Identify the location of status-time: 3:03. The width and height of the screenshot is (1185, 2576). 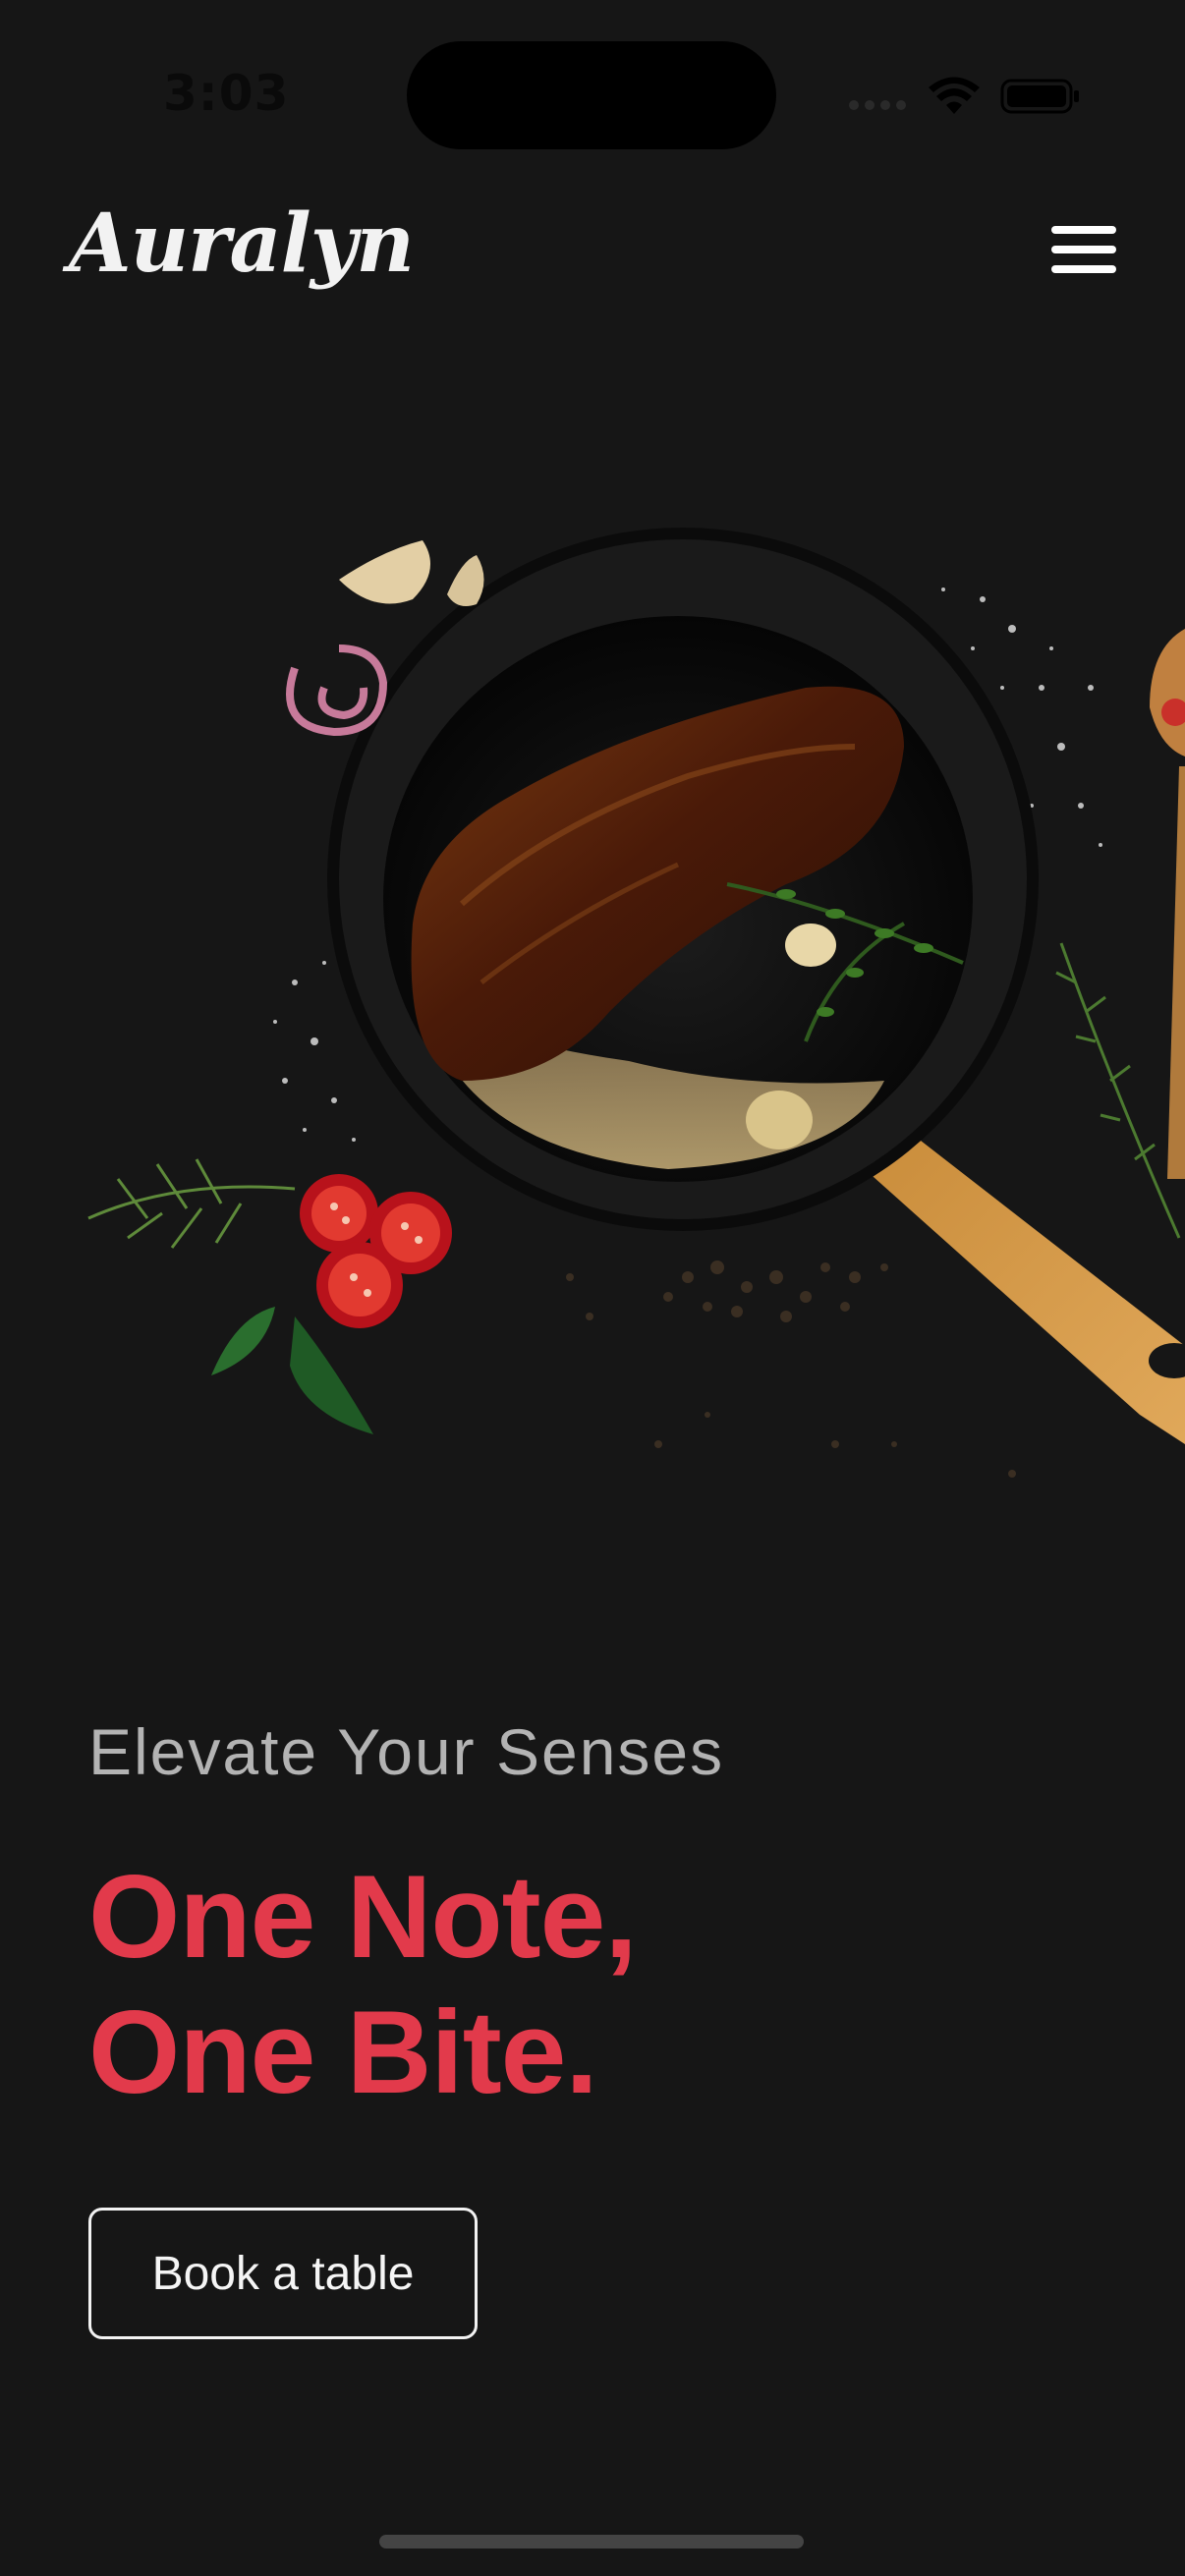
(227, 93).